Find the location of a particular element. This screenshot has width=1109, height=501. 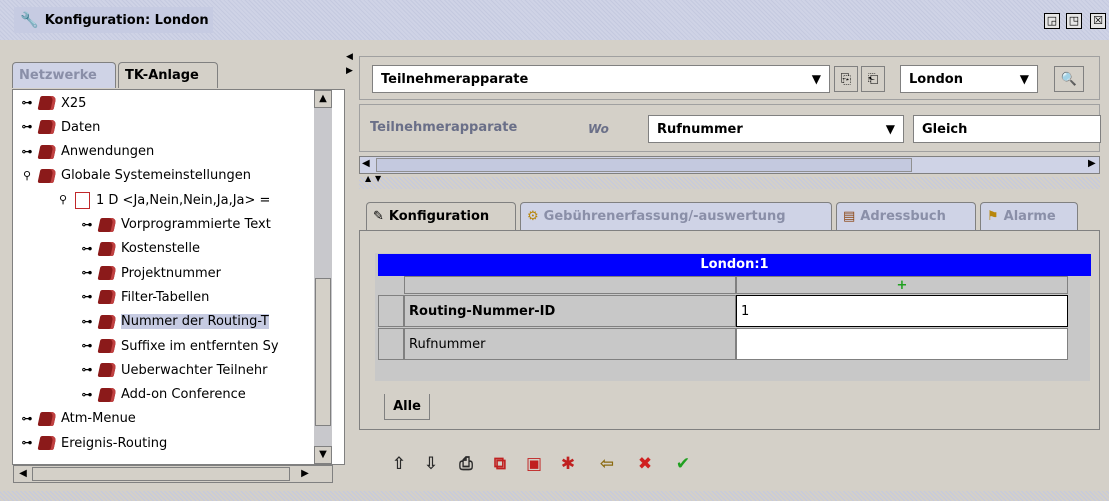

tree-item-label: Vorprogrammierte Text is located at coordinates (196, 224).